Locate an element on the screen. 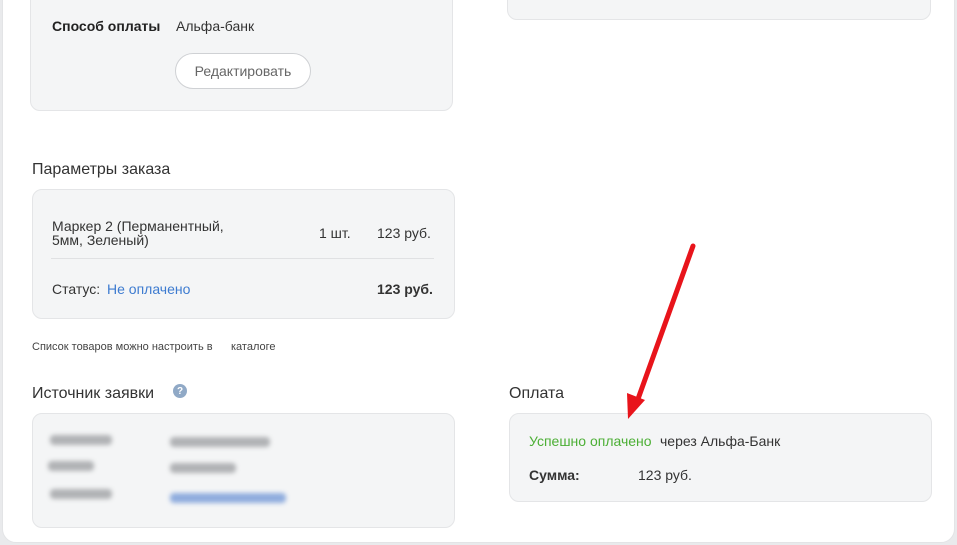  order-item-name-line1: Маркер 2 (Перманентный, is located at coordinates (138, 226).